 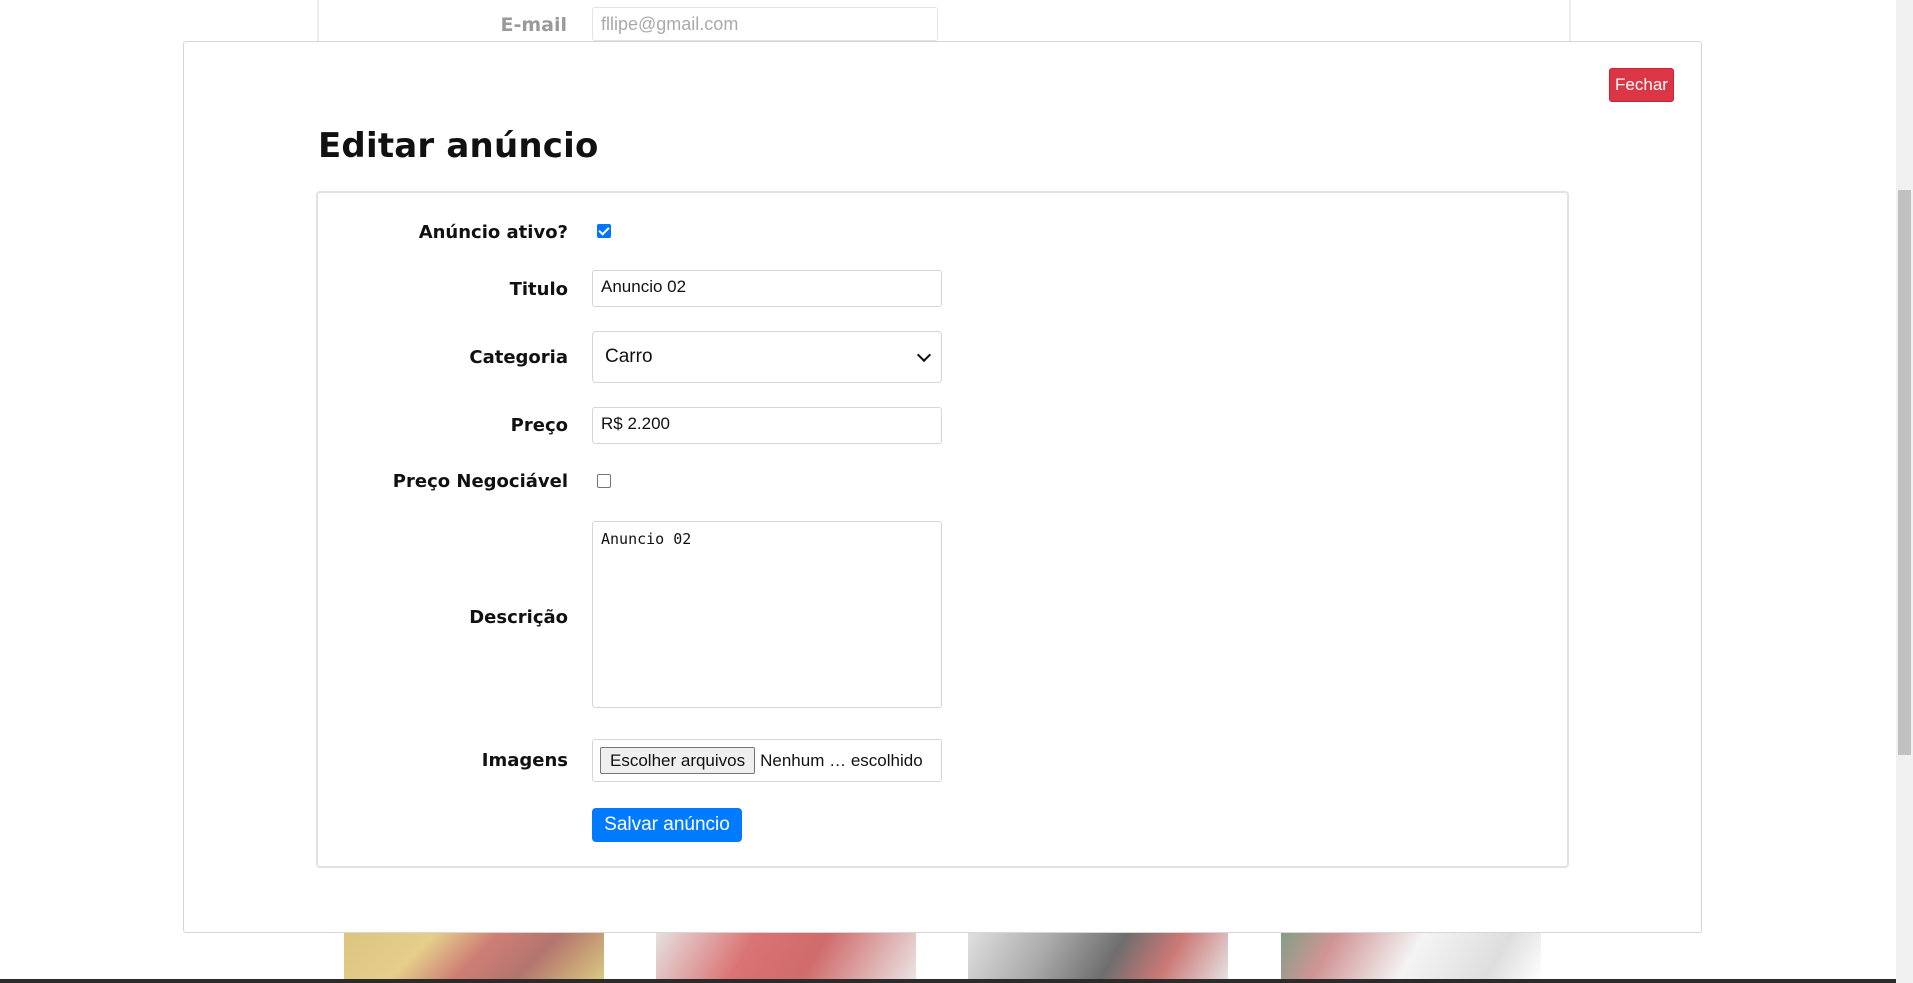 What do you see at coordinates (767, 614) in the screenshot?
I see `description-textarea: Anuncio 02` at bounding box center [767, 614].